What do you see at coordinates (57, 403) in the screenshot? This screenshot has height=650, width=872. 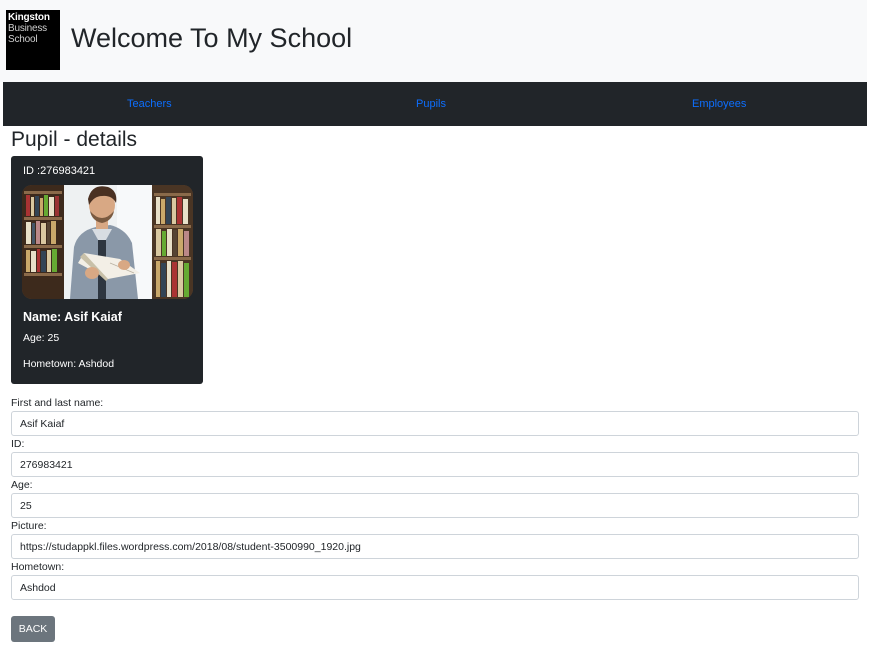 I see `full-name-label: First and last name:` at bounding box center [57, 403].